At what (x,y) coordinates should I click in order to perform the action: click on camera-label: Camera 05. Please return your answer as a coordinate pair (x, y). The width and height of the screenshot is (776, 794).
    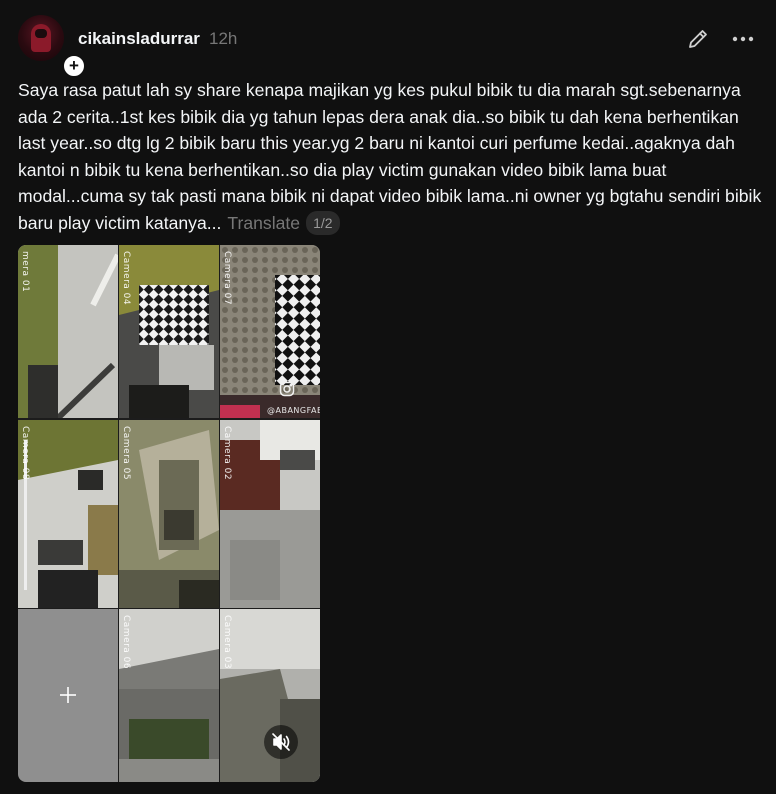
    Looking at the image, I should click on (126, 453).